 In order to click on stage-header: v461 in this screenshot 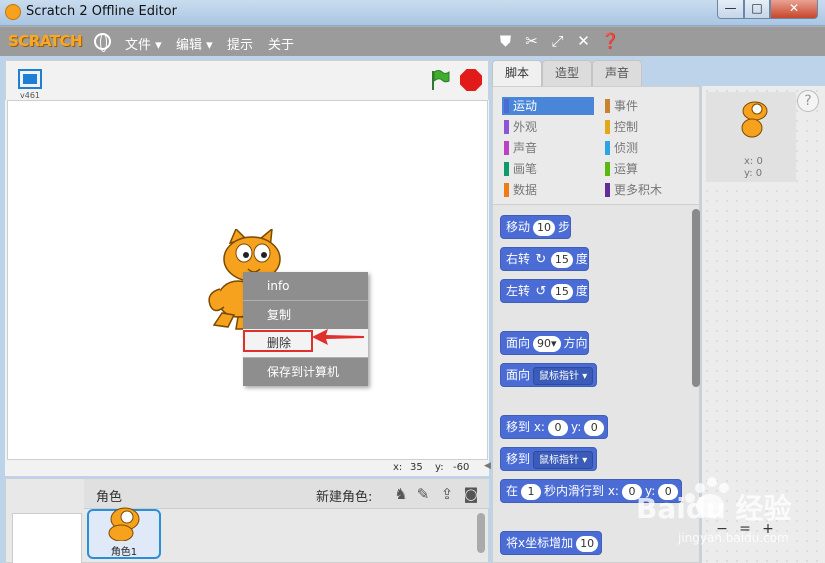, I will do `click(247, 80)`.